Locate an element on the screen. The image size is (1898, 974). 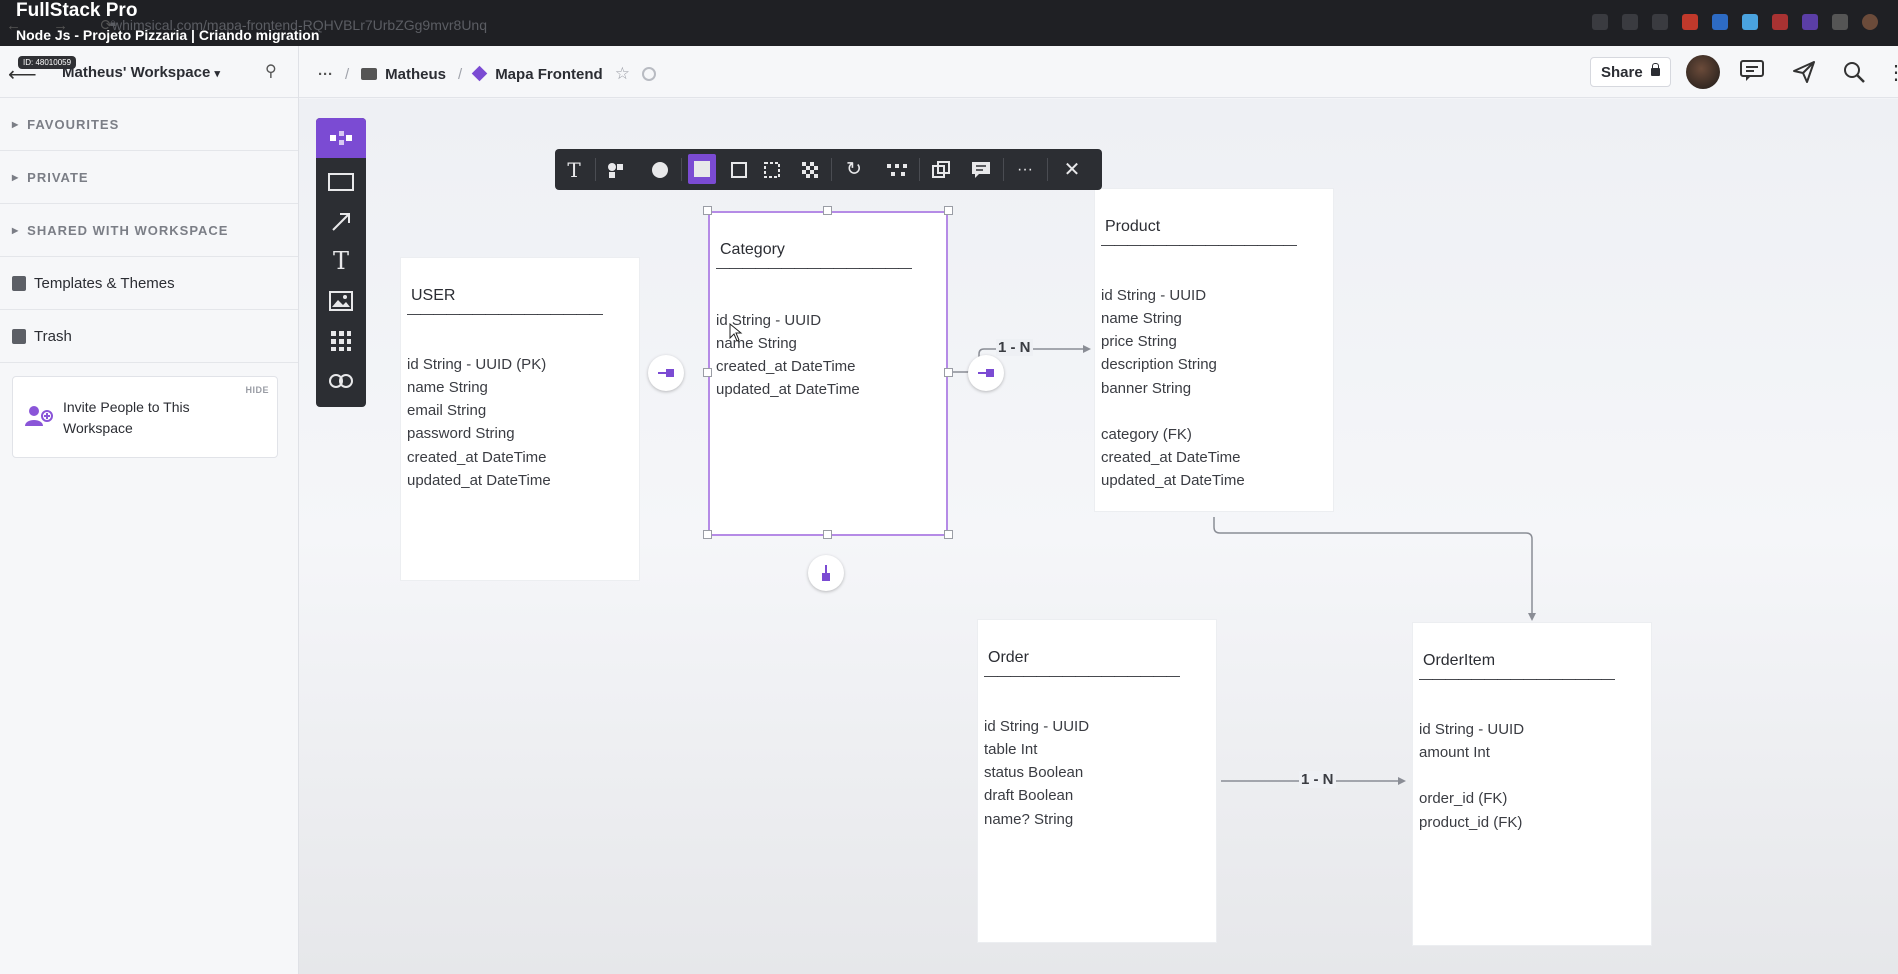
color-button is located at coordinates (661, 169).